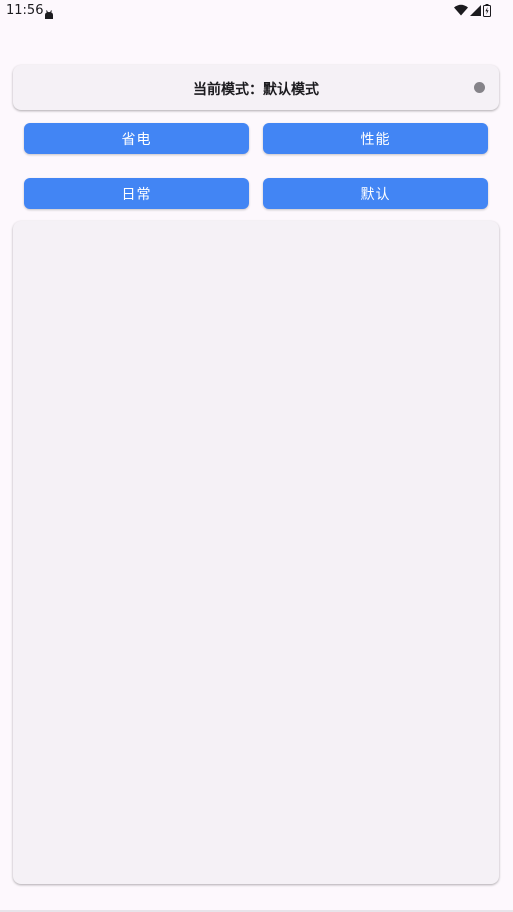 This screenshot has width=513, height=912. I want to click on wifi-icon, so click(461, 10).